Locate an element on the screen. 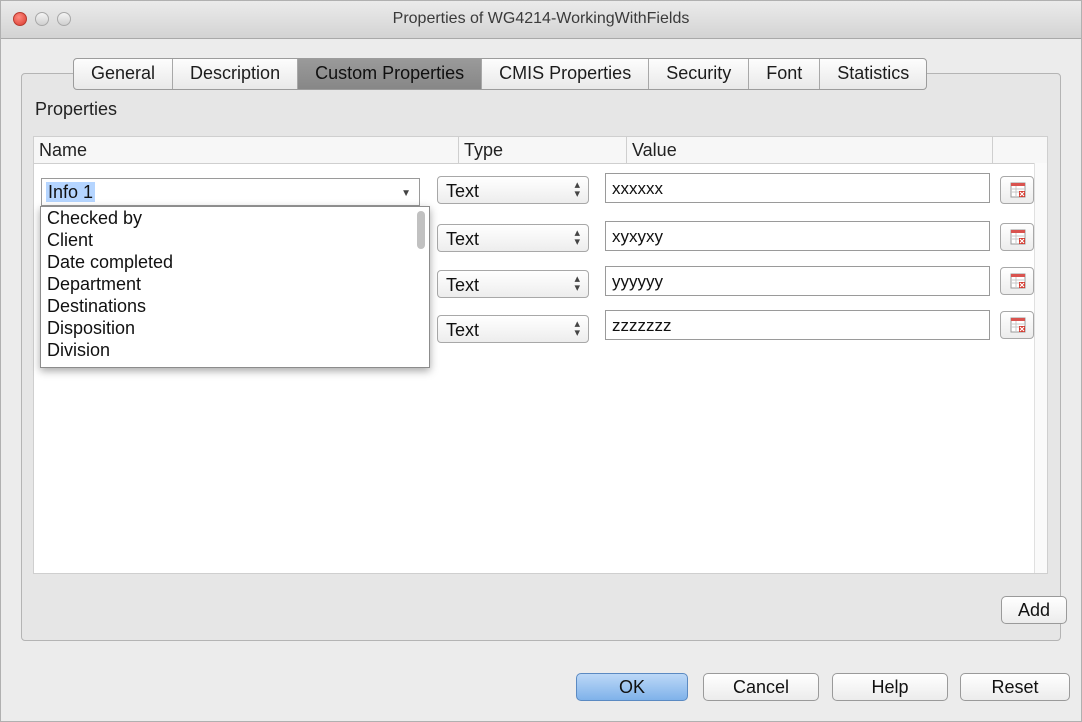 The image size is (1082, 722). value-input: xxxxxx is located at coordinates (797, 188).